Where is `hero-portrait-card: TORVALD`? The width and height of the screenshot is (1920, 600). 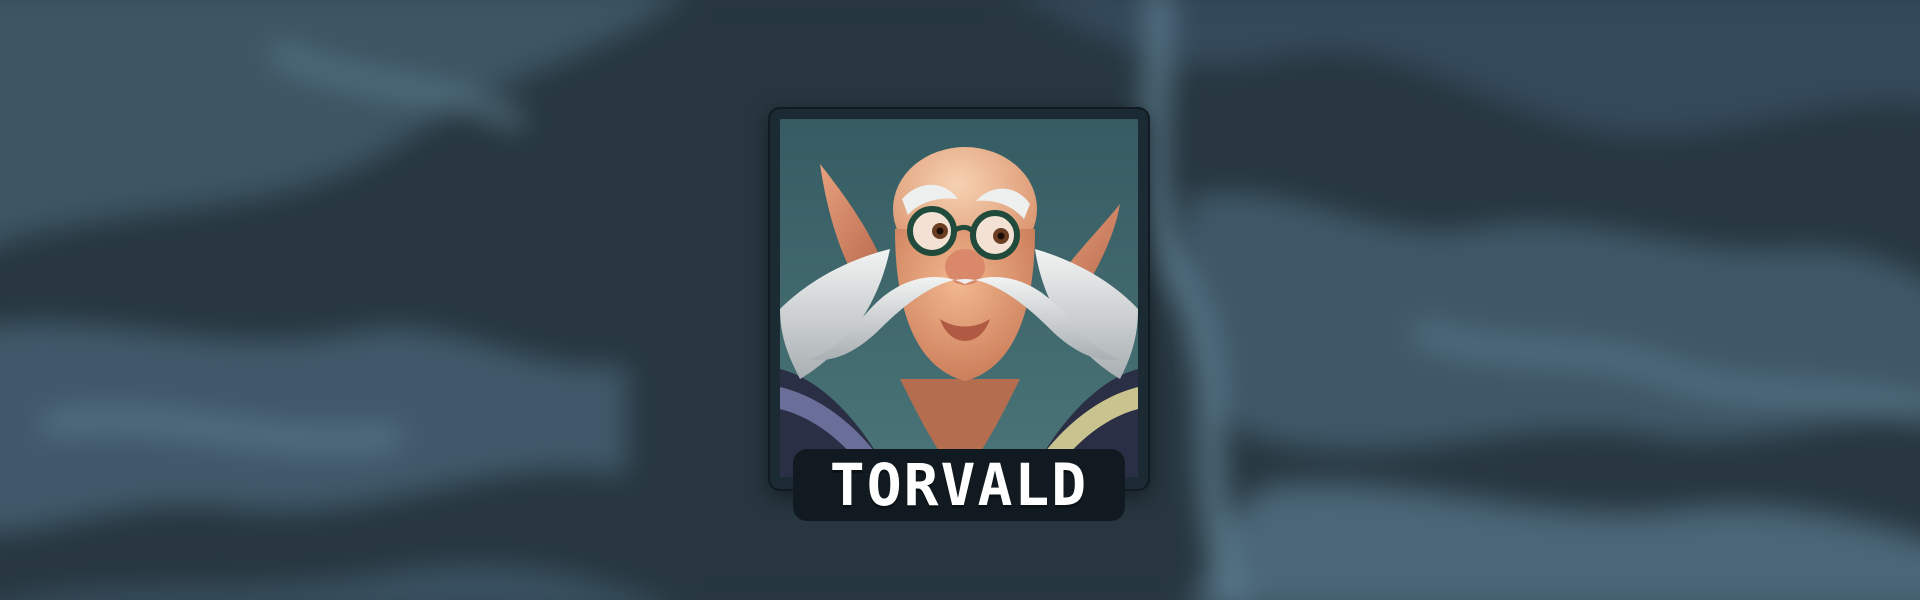 hero-portrait-card: TORVALD is located at coordinates (959, 315).